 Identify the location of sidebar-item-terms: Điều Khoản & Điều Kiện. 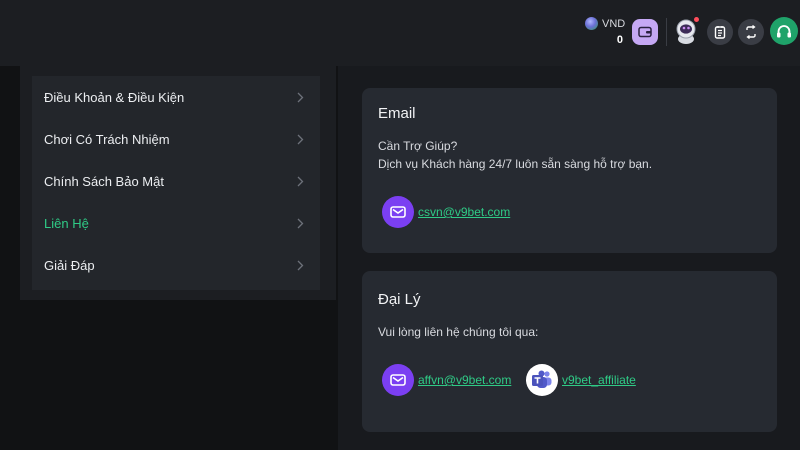
(176, 97).